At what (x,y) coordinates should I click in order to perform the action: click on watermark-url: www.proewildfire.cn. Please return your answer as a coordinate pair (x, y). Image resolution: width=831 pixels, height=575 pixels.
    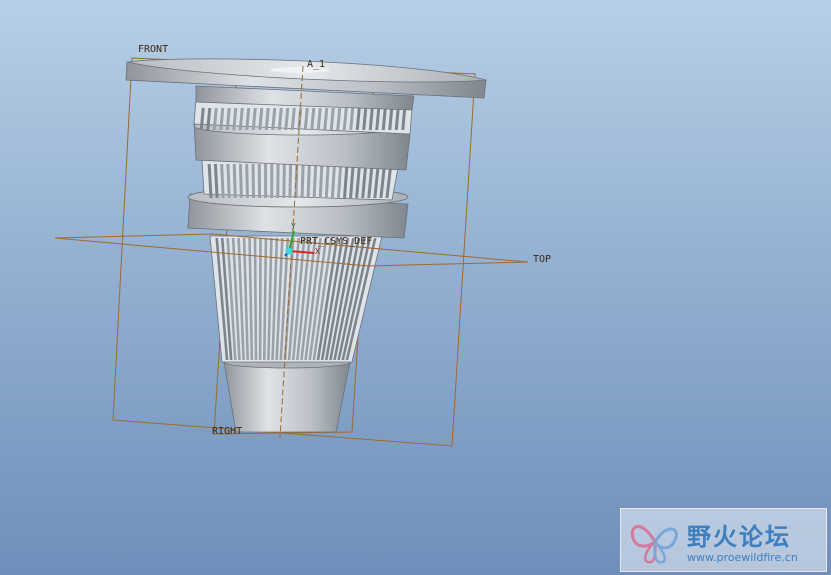
    Looking at the image, I should click on (742, 557).